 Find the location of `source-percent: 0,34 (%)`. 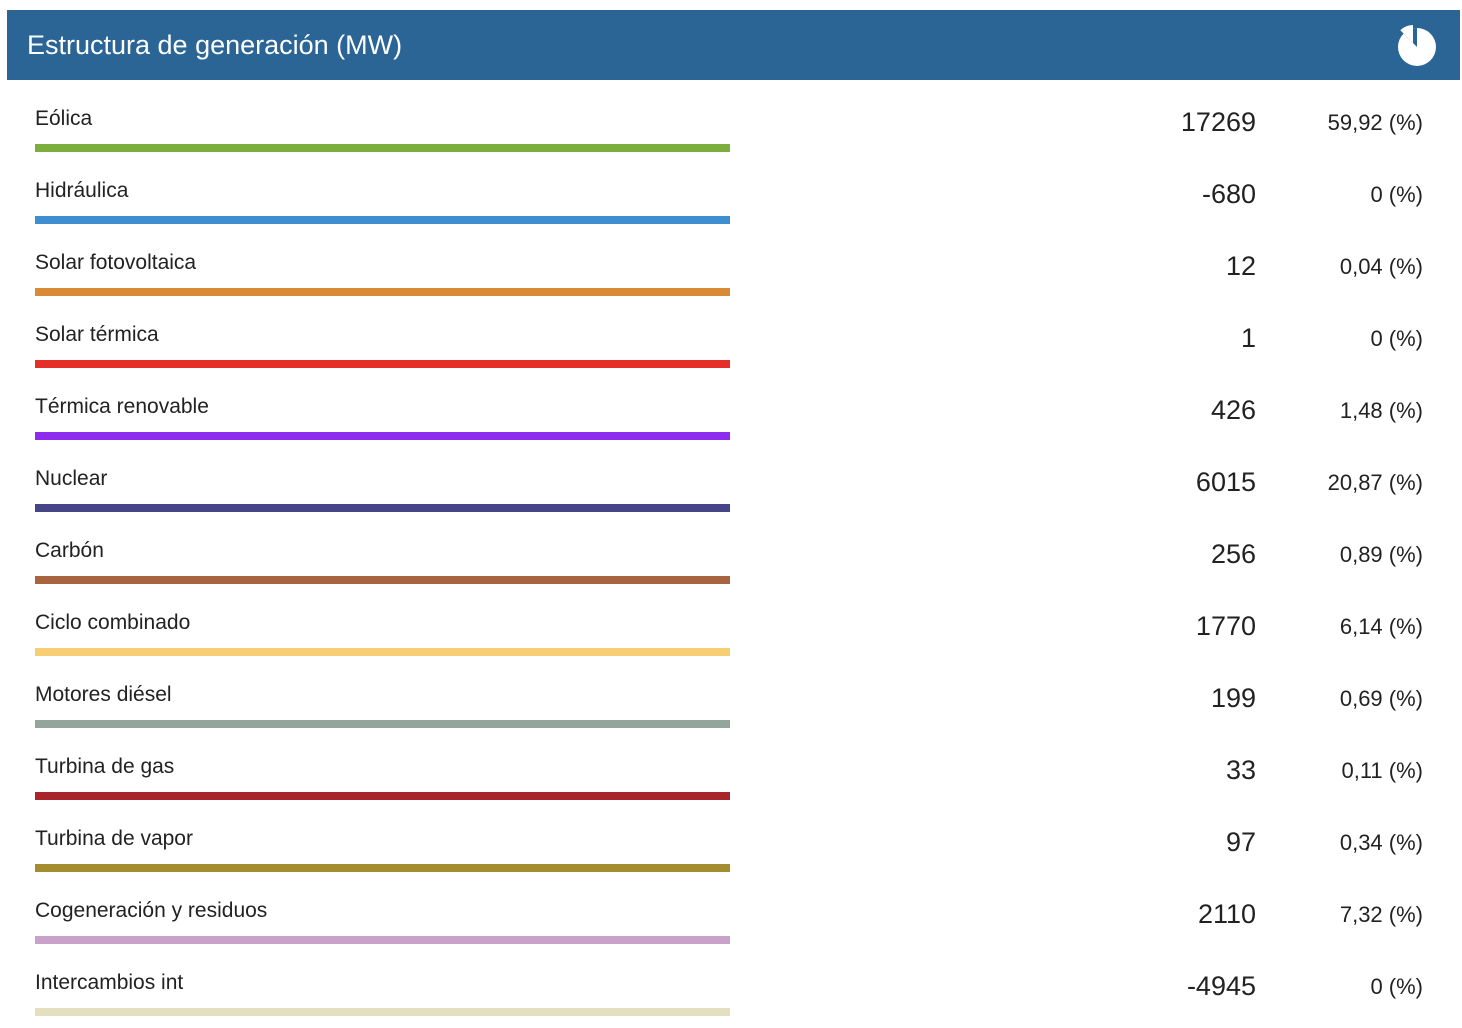

source-percent: 0,34 (%) is located at coordinates (1381, 842).